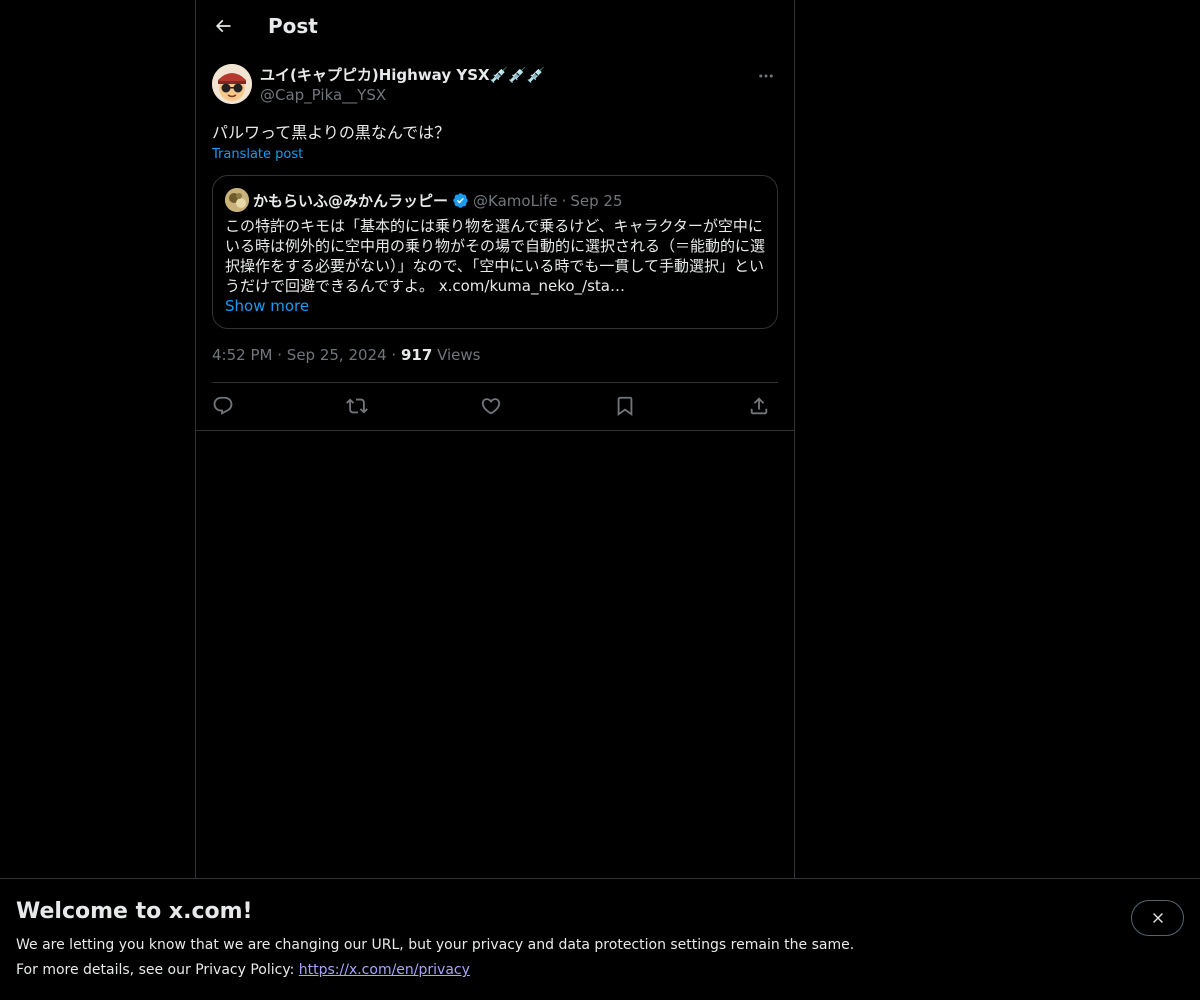 This screenshot has height=1000, width=1200. Describe the element at coordinates (323, 95) in the screenshot. I see `author-handle: @Cap_Pika__YSX` at that location.